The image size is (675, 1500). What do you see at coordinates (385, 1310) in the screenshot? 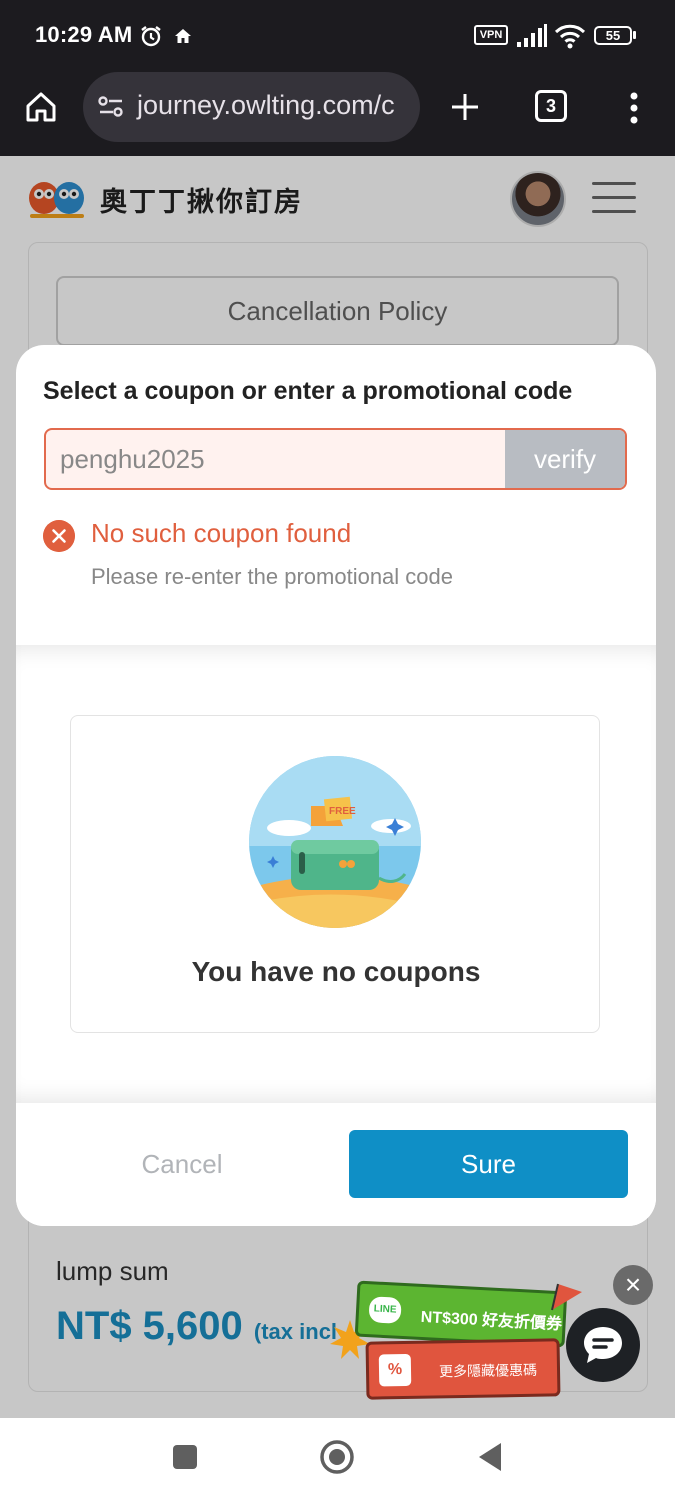
I see `line-icon: LINE` at bounding box center [385, 1310].